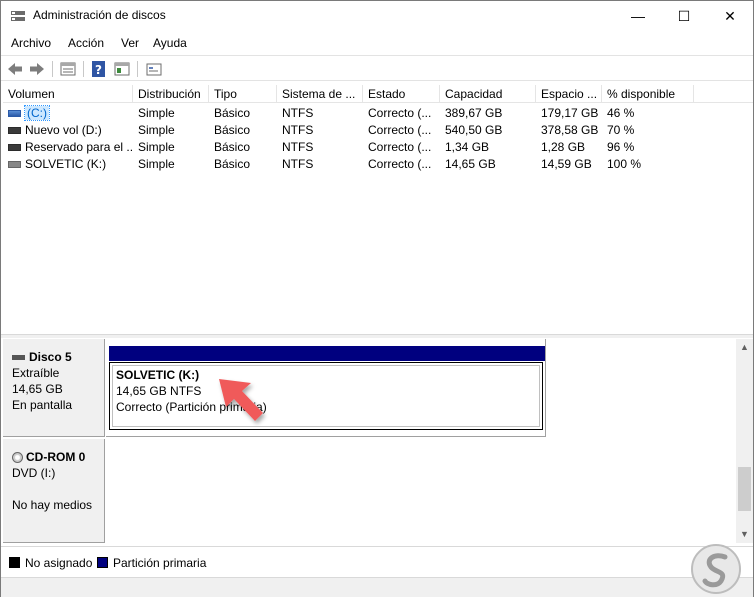 The height and width of the screenshot is (597, 754). I want to click on scroll-up-icon: ▲, so click(744, 347).